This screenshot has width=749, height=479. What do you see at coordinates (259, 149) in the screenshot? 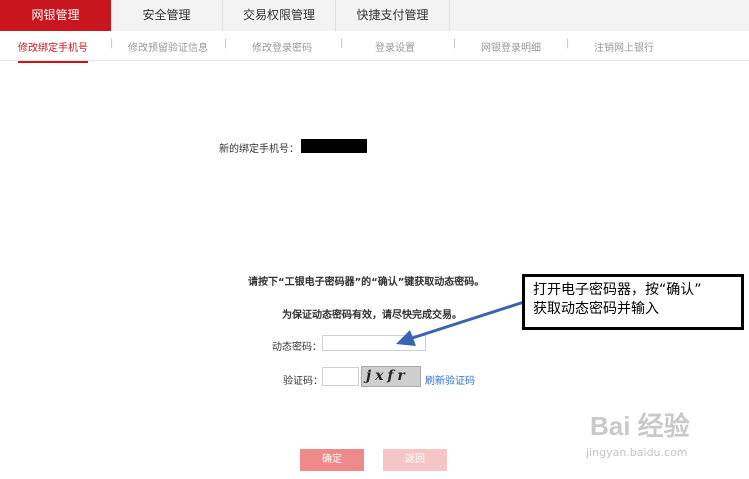
I see `new-phone-label: 新的绑定手机号：` at bounding box center [259, 149].